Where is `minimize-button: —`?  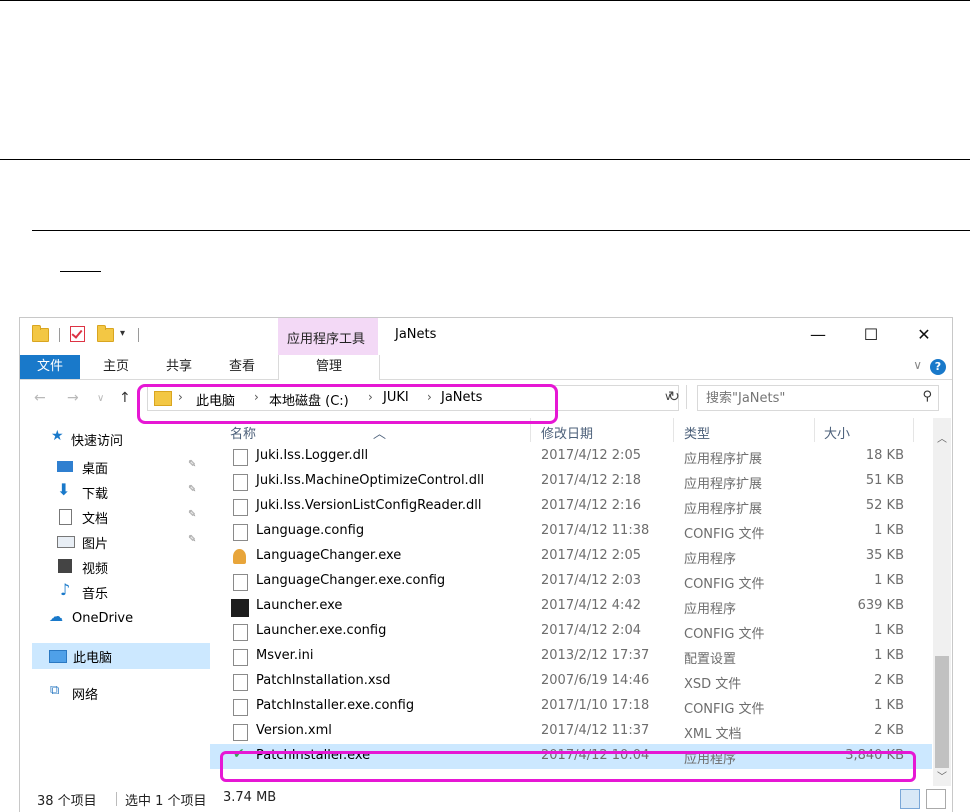 minimize-button: — is located at coordinates (818, 335).